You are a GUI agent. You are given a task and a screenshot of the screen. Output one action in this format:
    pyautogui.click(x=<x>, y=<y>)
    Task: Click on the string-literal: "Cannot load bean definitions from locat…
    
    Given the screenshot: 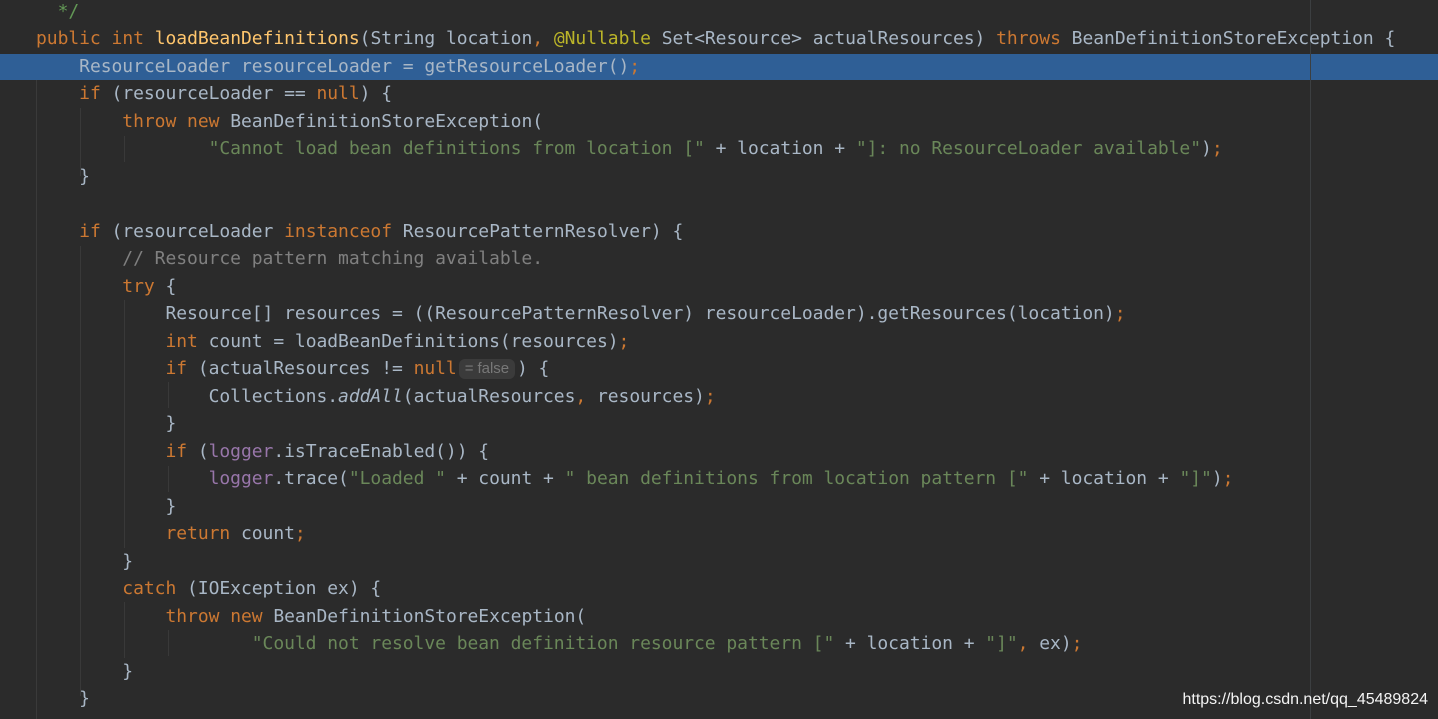 What is the action you would take?
    pyautogui.click(x=456, y=148)
    